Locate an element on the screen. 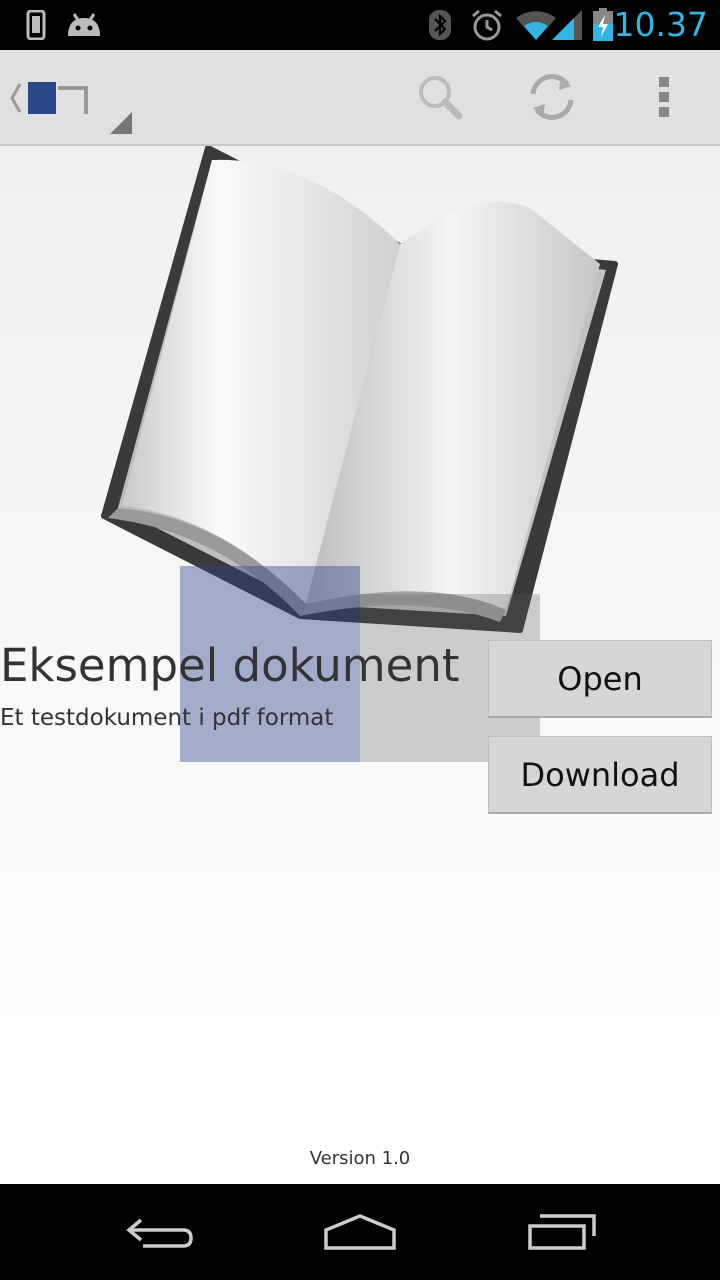  refresh-button is located at coordinates (552, 97).